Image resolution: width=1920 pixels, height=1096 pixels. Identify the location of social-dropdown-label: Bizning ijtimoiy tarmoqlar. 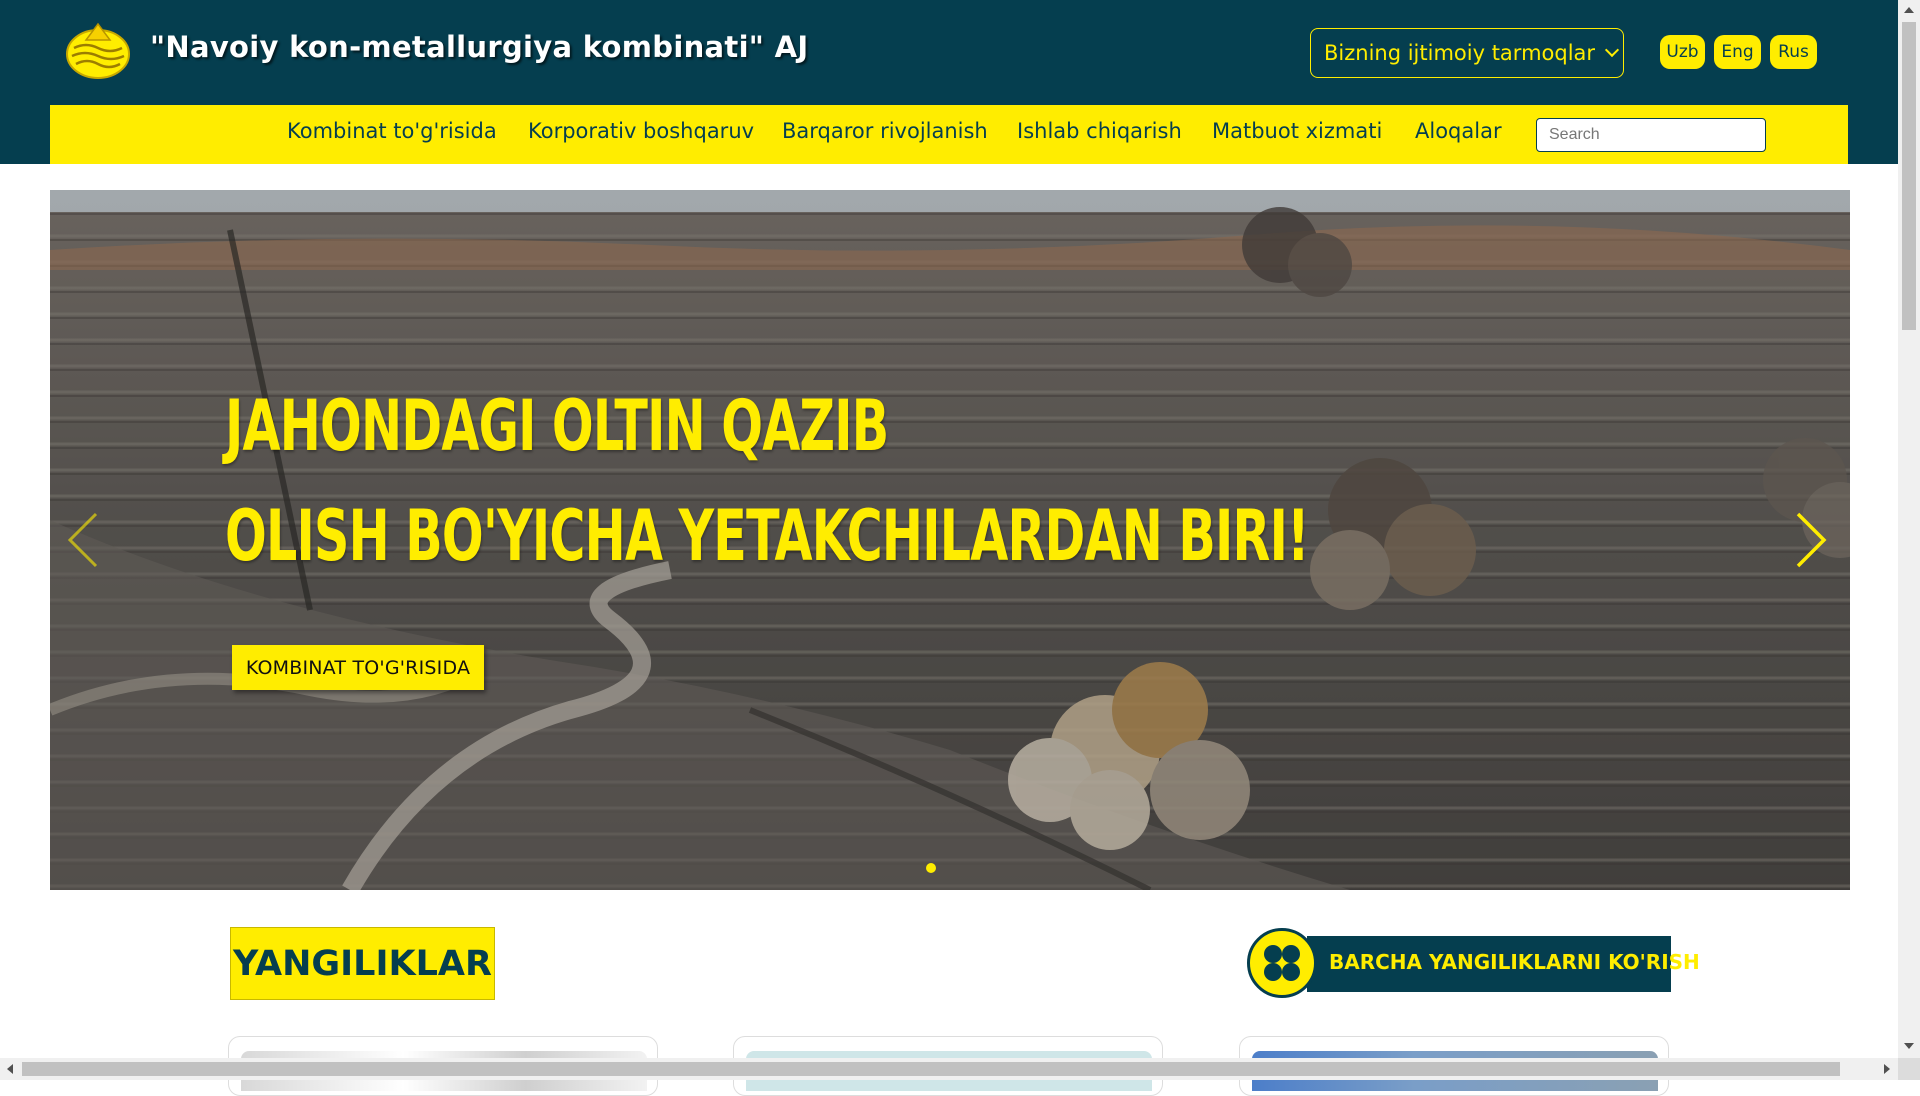
(1460, 53).